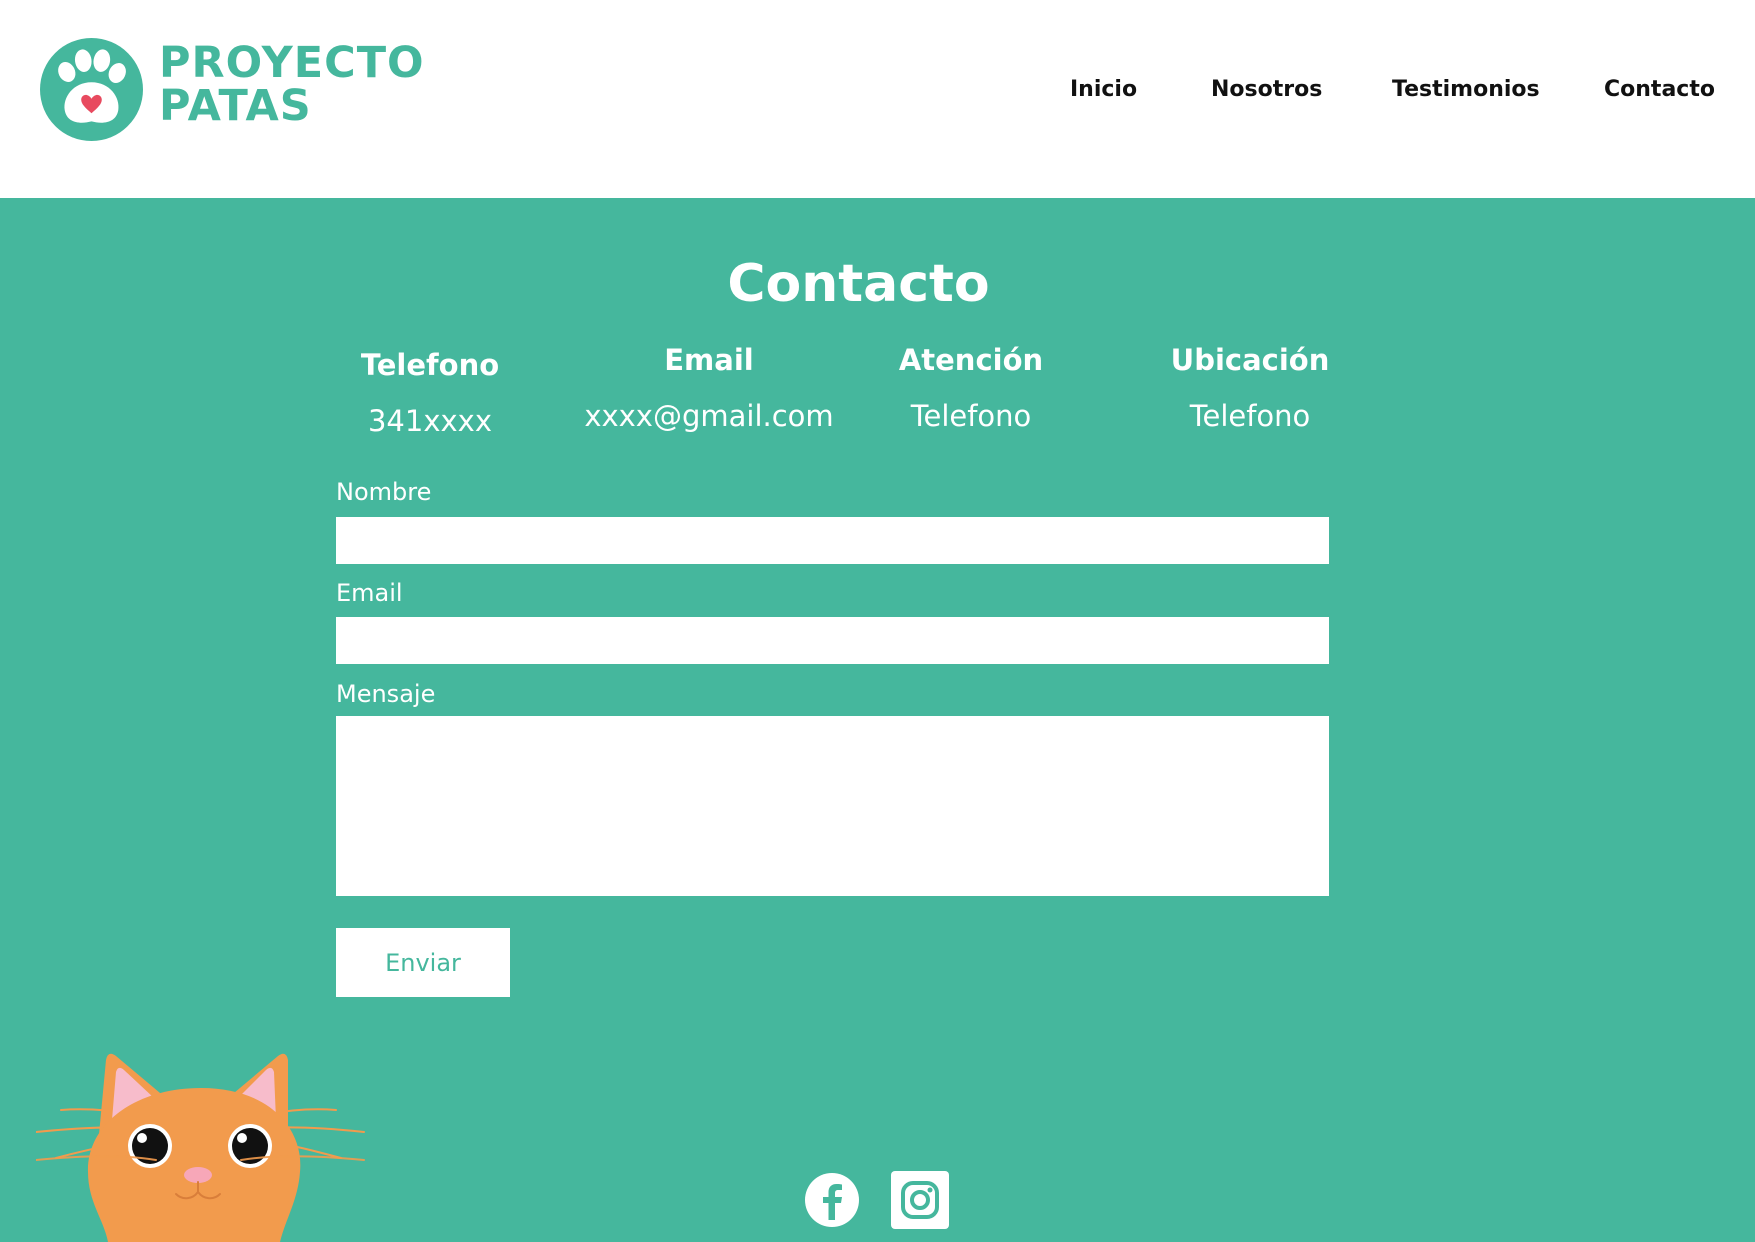 The image size is (1755, 1242). What do you see at coordinates (1250, 360) in the screenshot?
I see `info-heading: Ubicación` at bounding box center [1250, 360].